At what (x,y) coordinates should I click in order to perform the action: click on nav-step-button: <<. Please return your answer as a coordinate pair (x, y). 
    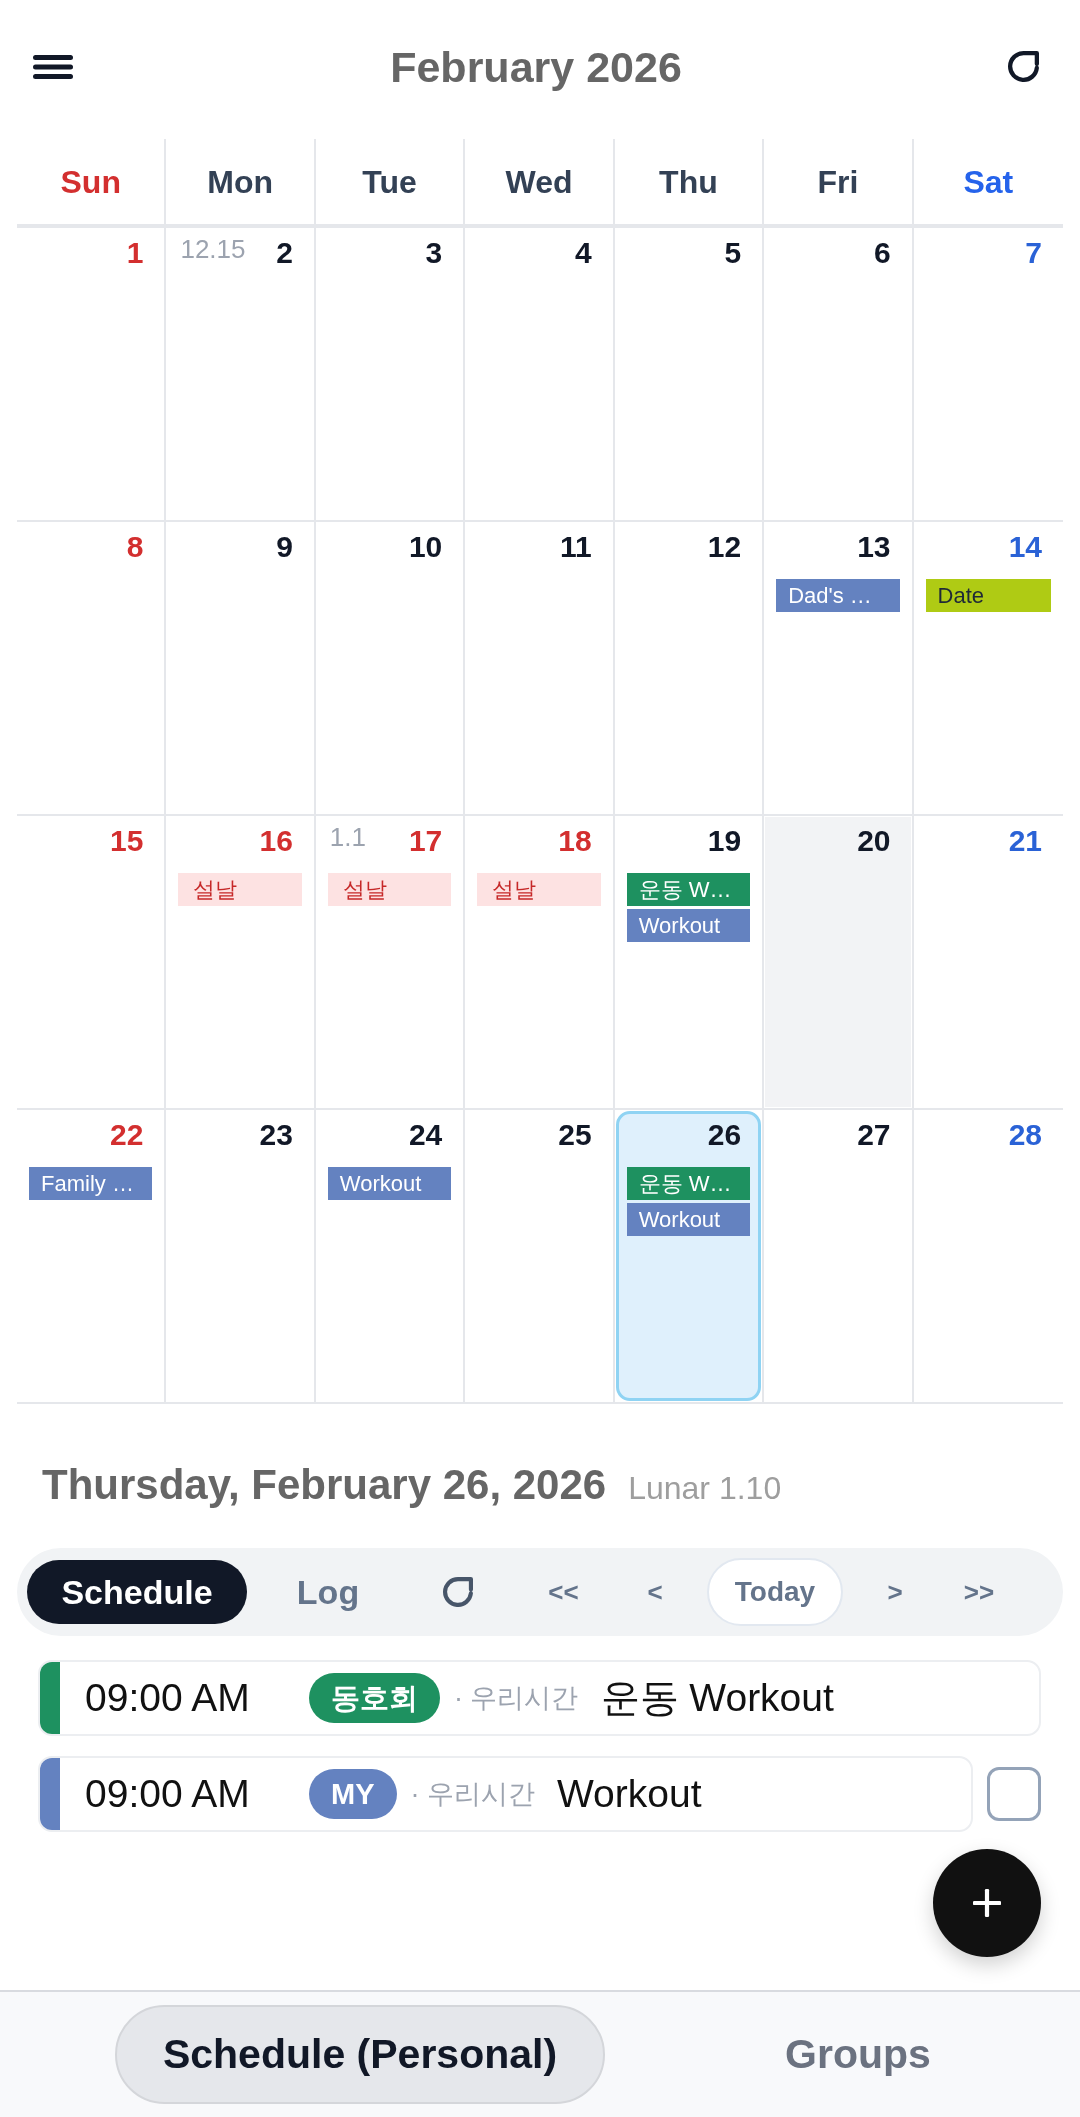
    Looking at the image, I should click on (563, 1592).